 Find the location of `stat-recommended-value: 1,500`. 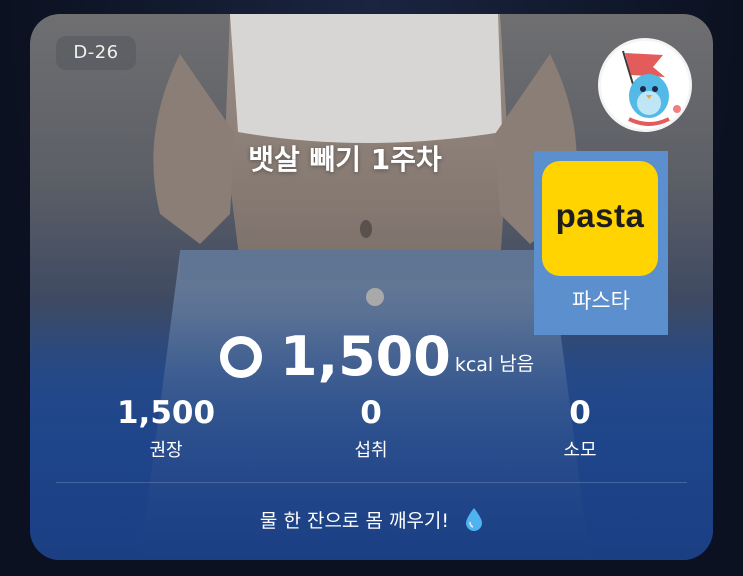

stat-recommended-value: 1,500 is located at coordinates (166, 413).